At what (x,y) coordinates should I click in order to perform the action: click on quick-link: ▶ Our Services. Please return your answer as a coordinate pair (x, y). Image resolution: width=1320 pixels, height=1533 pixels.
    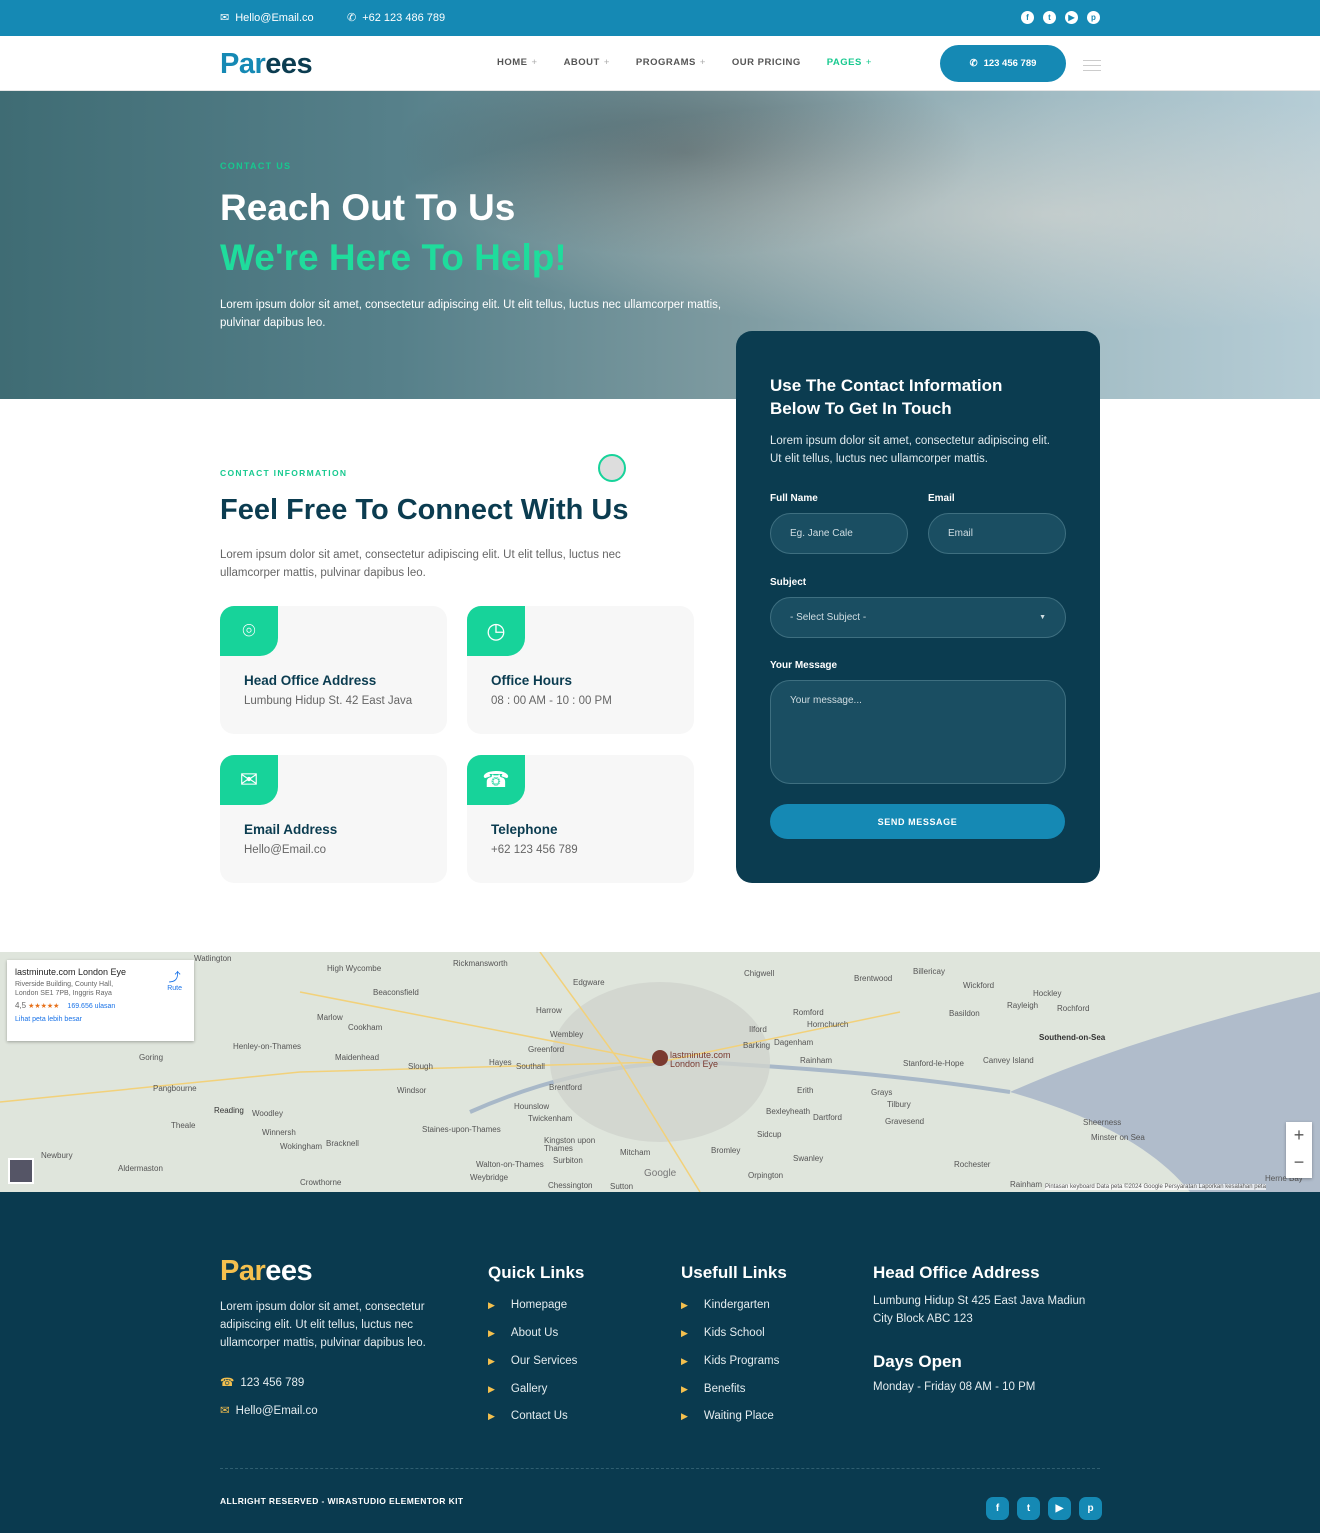
    Looking at the image, I should click on (532, 1361).